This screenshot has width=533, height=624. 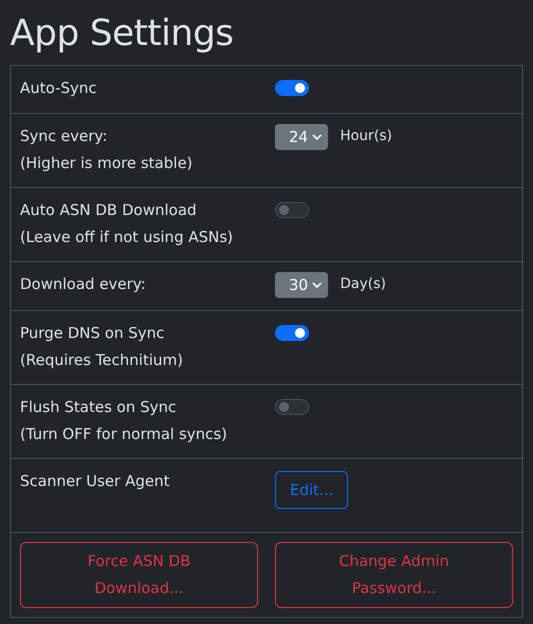 I want to click on setting-note: (Leave off if not using ASNs), so click(x=127, y=237).